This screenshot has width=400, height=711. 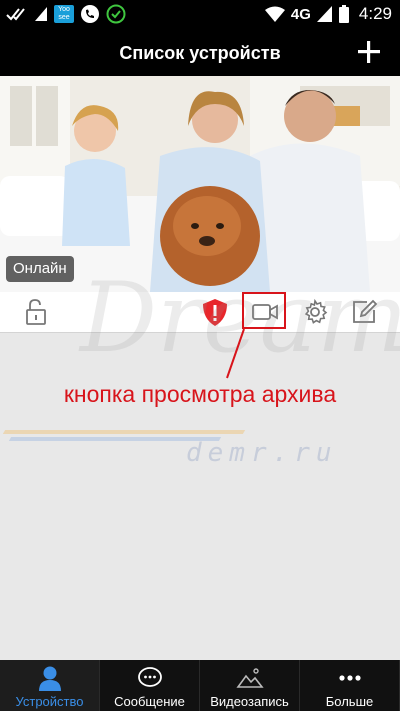 I want to click on clock: 4:29, so click(x=375, y=13).